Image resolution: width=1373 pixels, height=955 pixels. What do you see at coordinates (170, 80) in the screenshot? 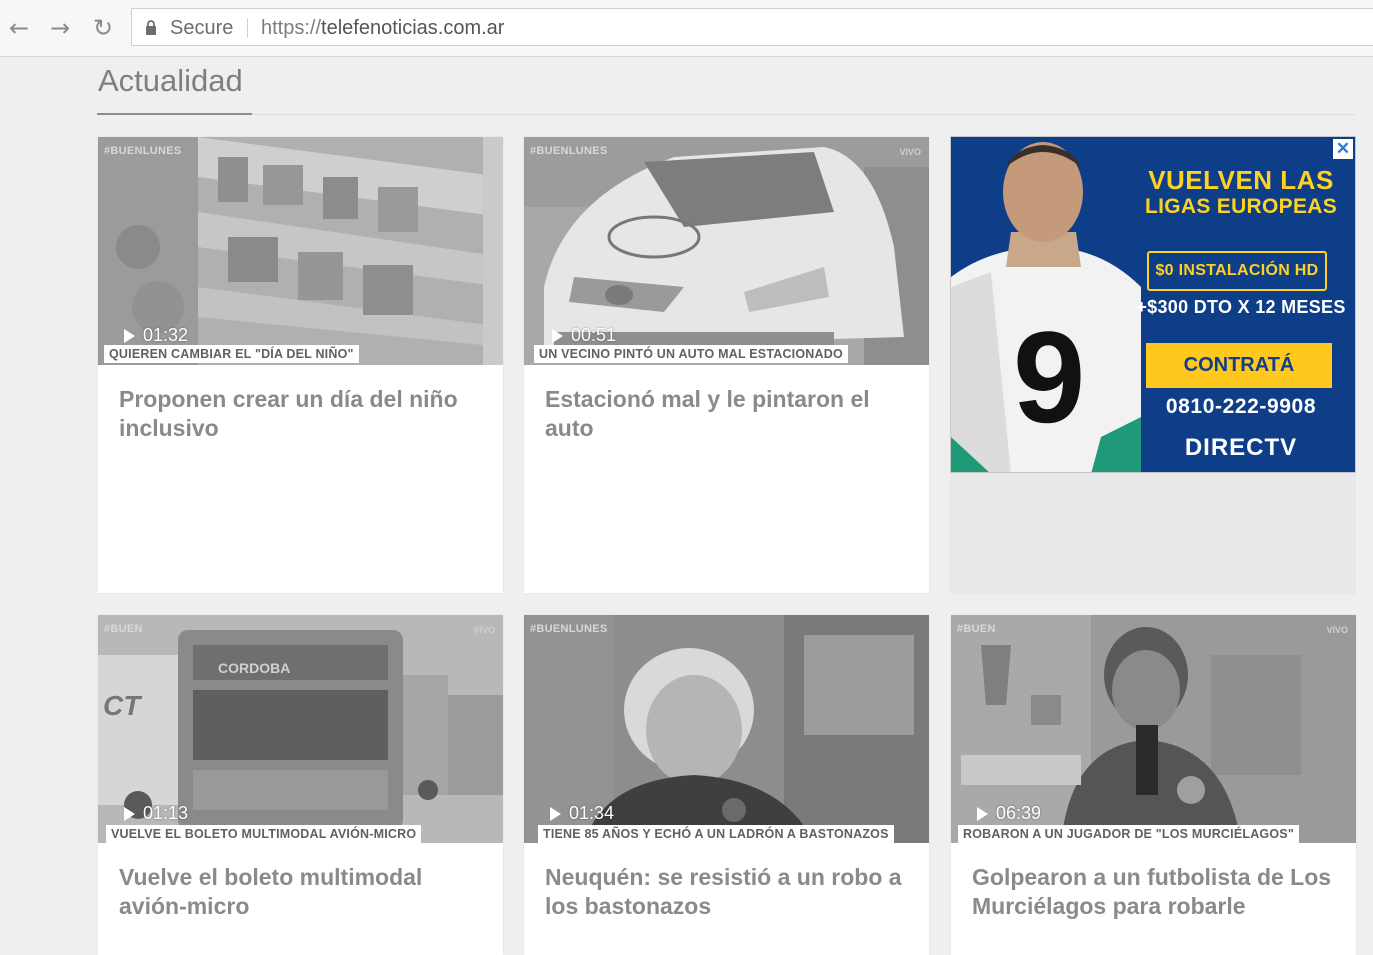
I see `section-title: Actualidad` at bounding box center [170, 80].